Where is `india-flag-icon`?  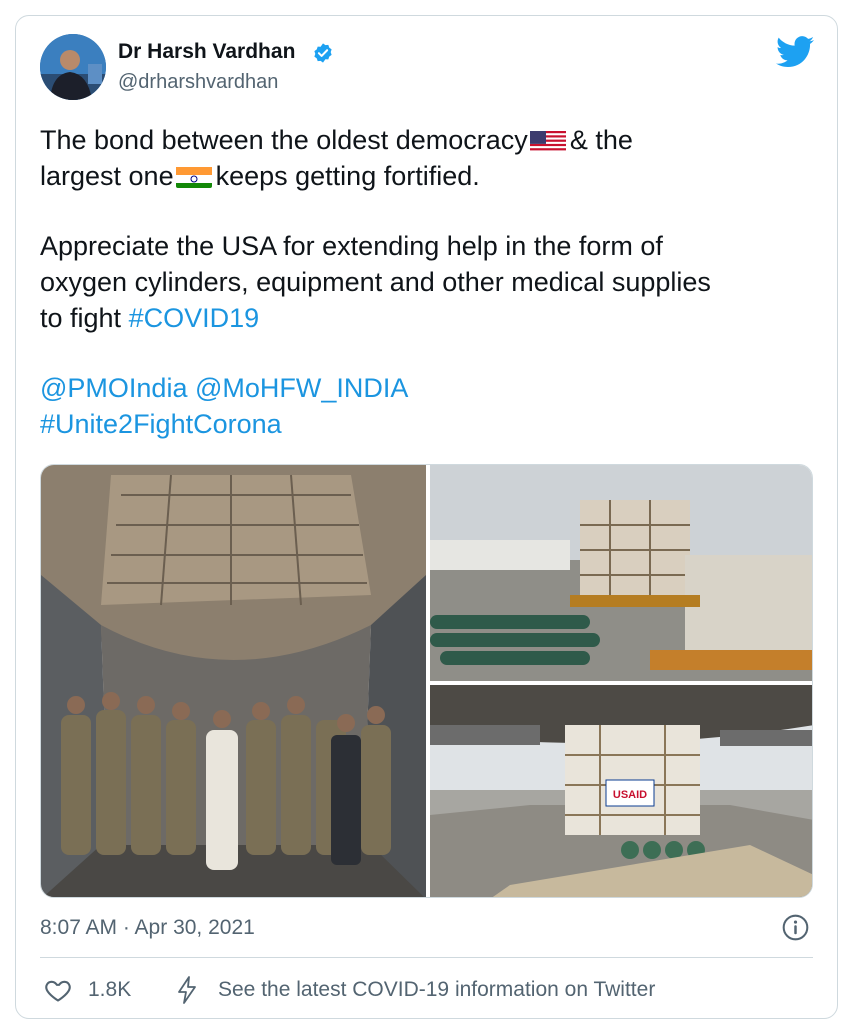 india-flag-icon is located at coordinates (193, 176).